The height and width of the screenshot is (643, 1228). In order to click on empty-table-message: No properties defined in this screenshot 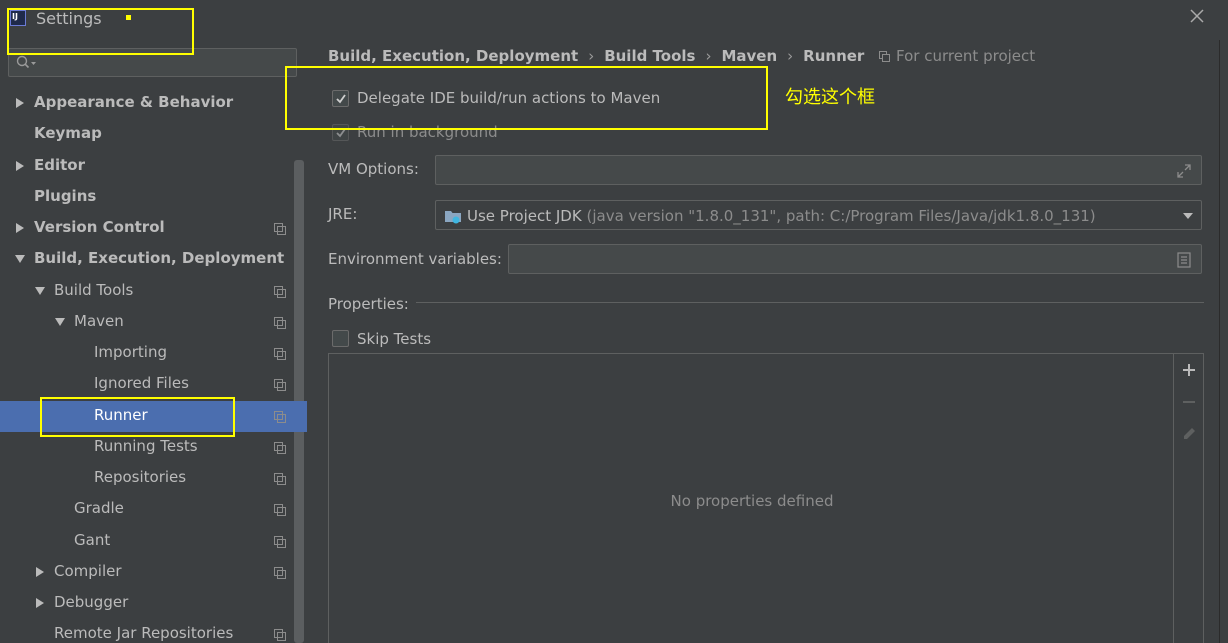, I will do `click(752, 501)`.